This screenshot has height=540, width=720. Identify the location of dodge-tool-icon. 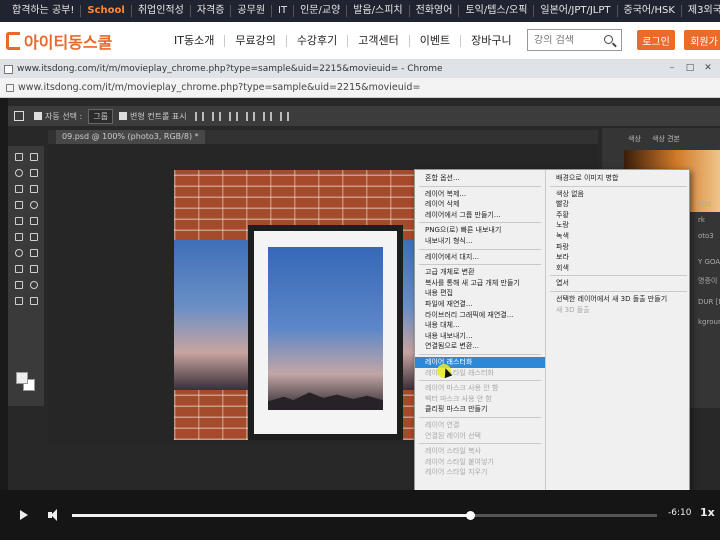
(34, 253).